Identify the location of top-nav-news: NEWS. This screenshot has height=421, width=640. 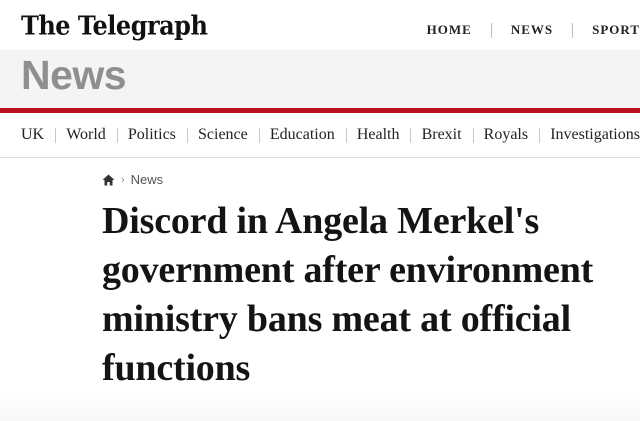
(532, 30).